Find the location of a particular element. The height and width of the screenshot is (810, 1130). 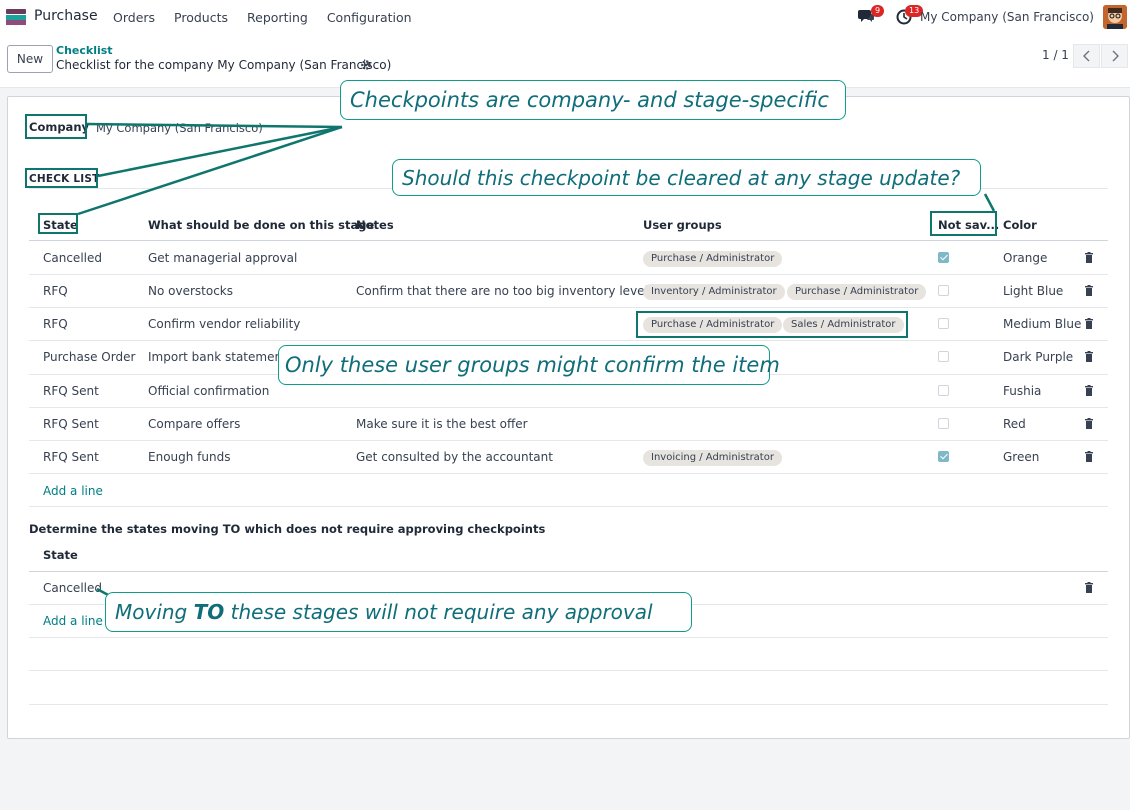

row-color: Light Blue is located at coordinates (1033, 291).